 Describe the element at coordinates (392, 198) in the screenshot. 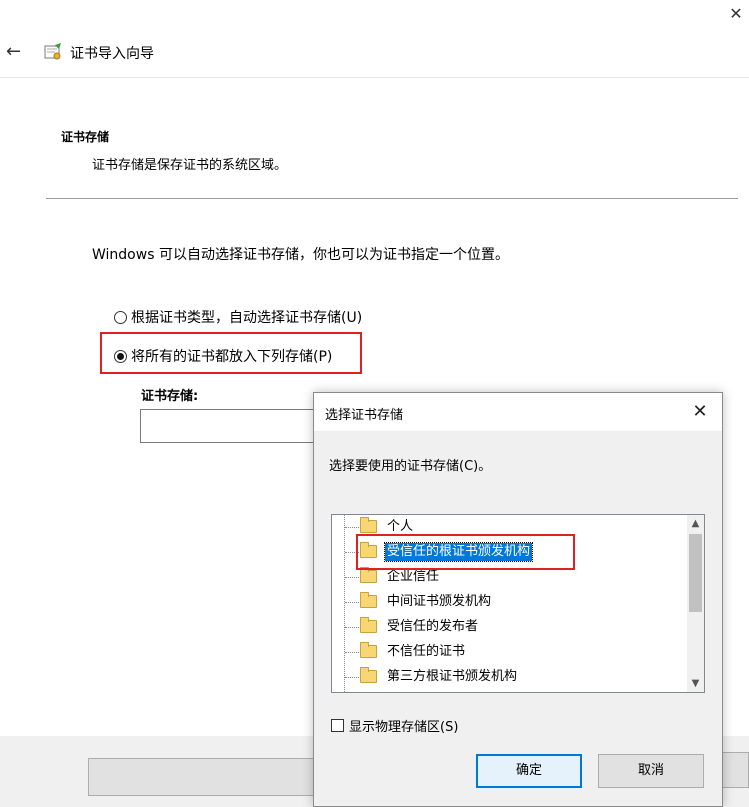

I see `section-divider` at that location.